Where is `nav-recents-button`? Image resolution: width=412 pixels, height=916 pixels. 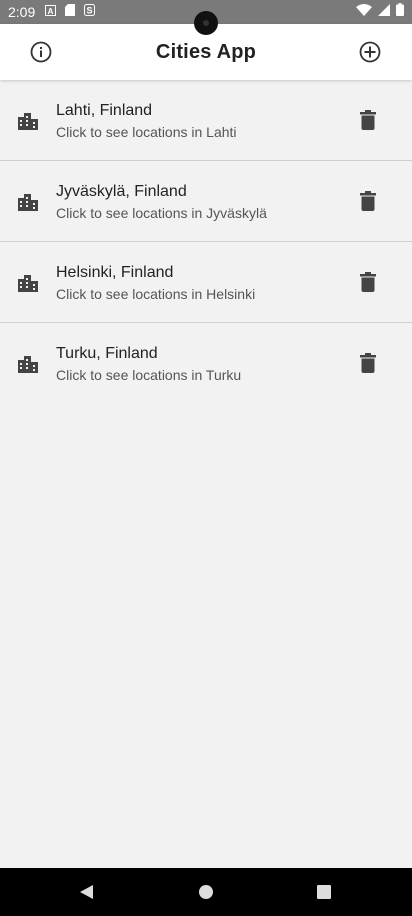 nav-recents-button is located at coordinates (324, 892).